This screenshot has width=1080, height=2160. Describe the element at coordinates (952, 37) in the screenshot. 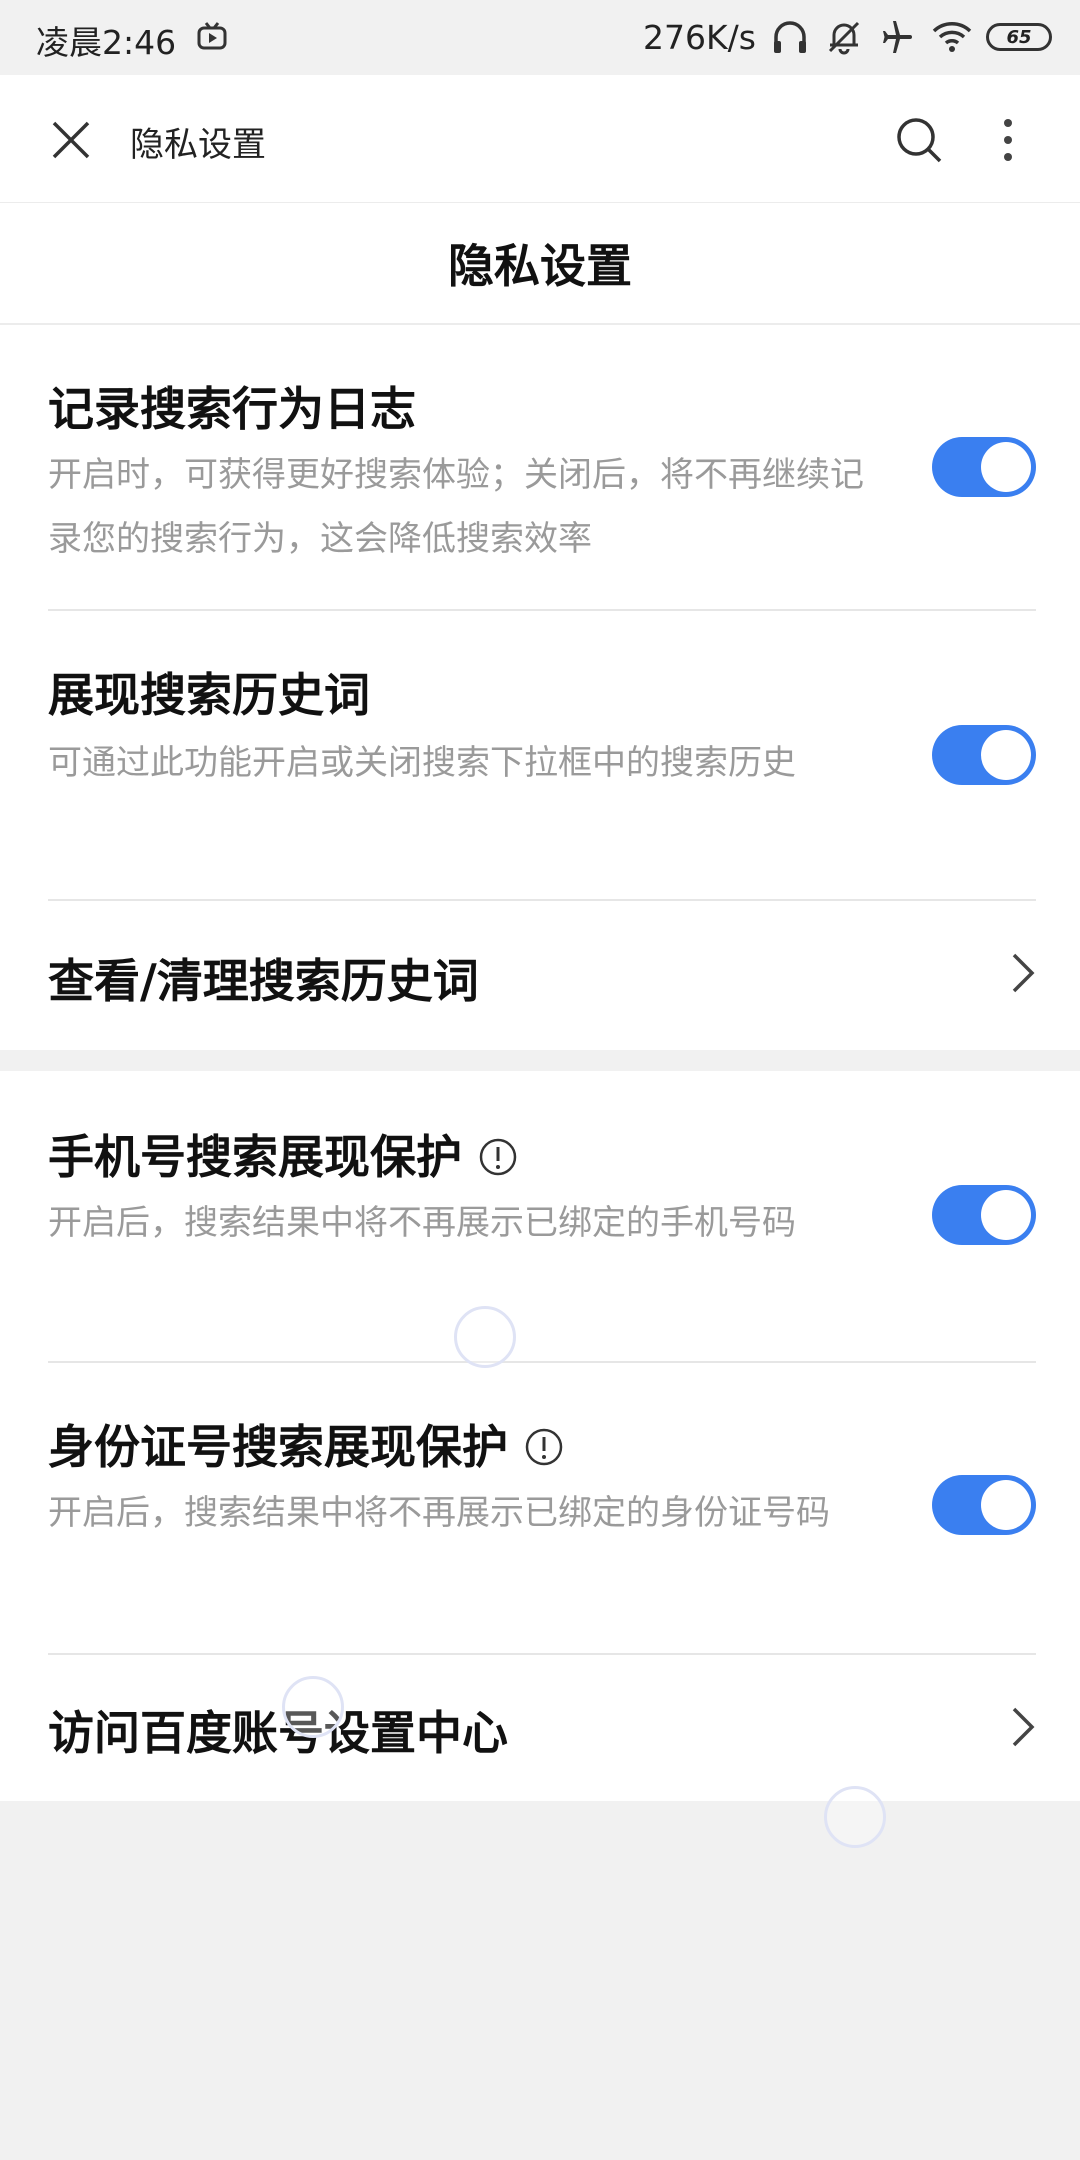

I see `wifi-icon` at that location.